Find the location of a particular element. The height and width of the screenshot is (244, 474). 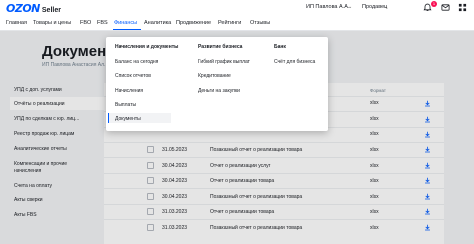

nav-item-ratings: Рейтинги is located at coordinates (229, 23).